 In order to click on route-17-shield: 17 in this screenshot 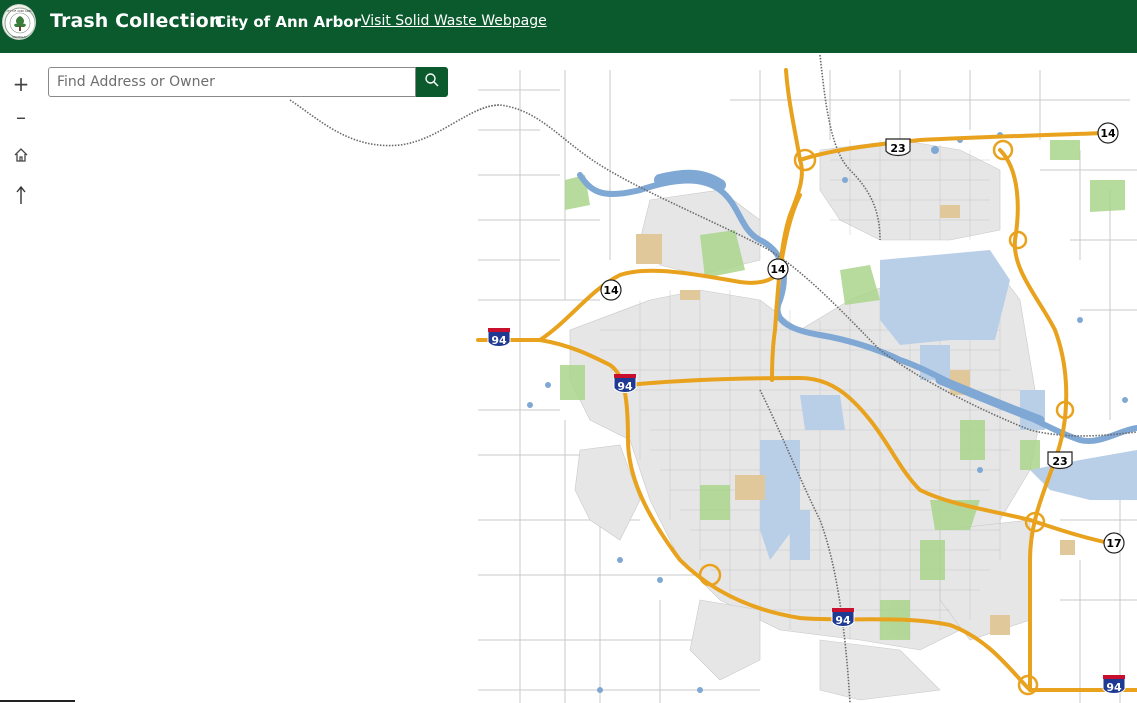, I will do `click(1114, 543)`.